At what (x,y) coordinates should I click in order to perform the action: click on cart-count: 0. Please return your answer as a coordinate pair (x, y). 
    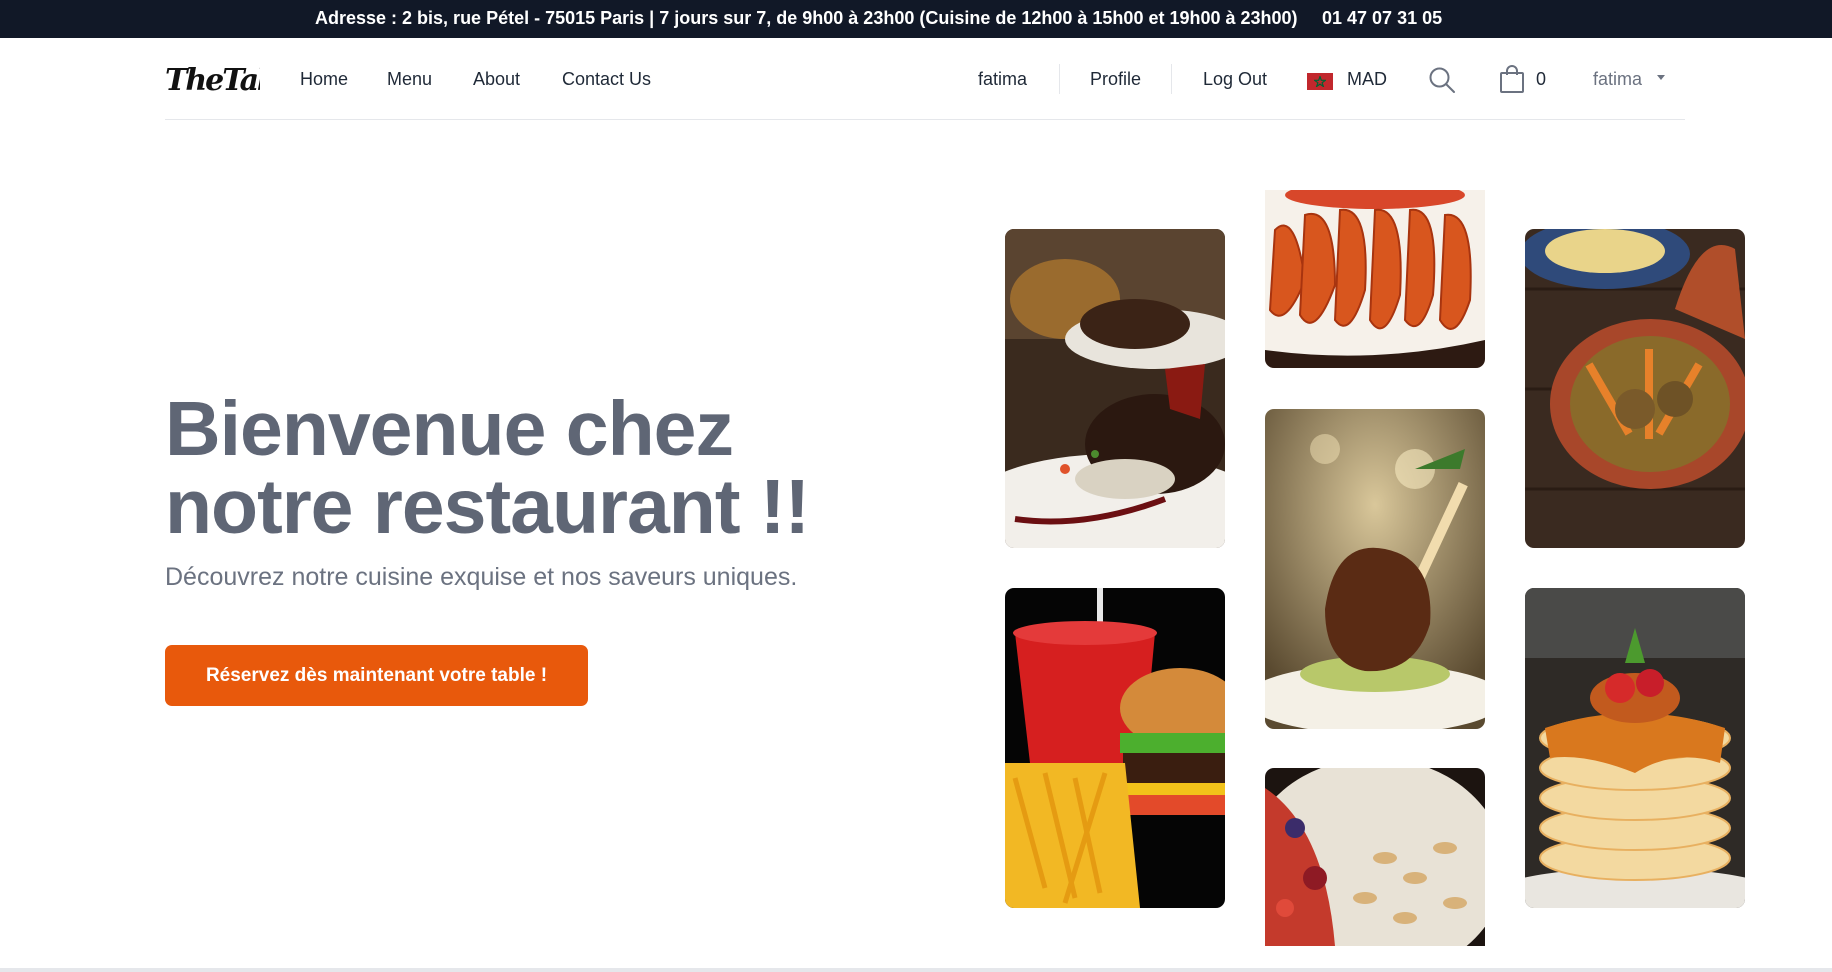
    Looking at the image, I should click on (1541, 79).